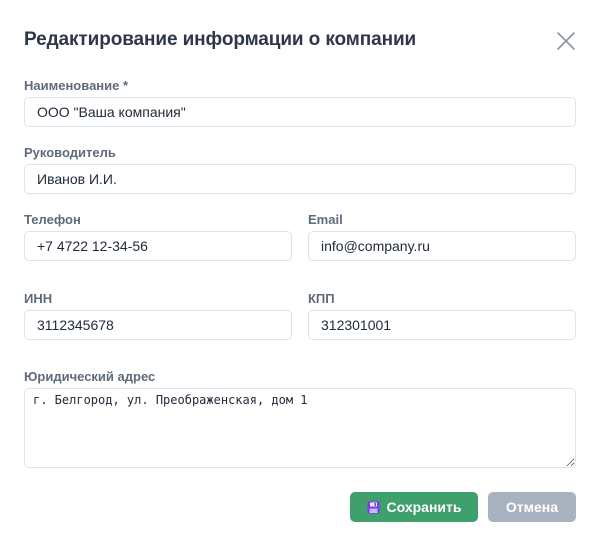  I want to click on cancel-button: Отмена, so click(532, 507).